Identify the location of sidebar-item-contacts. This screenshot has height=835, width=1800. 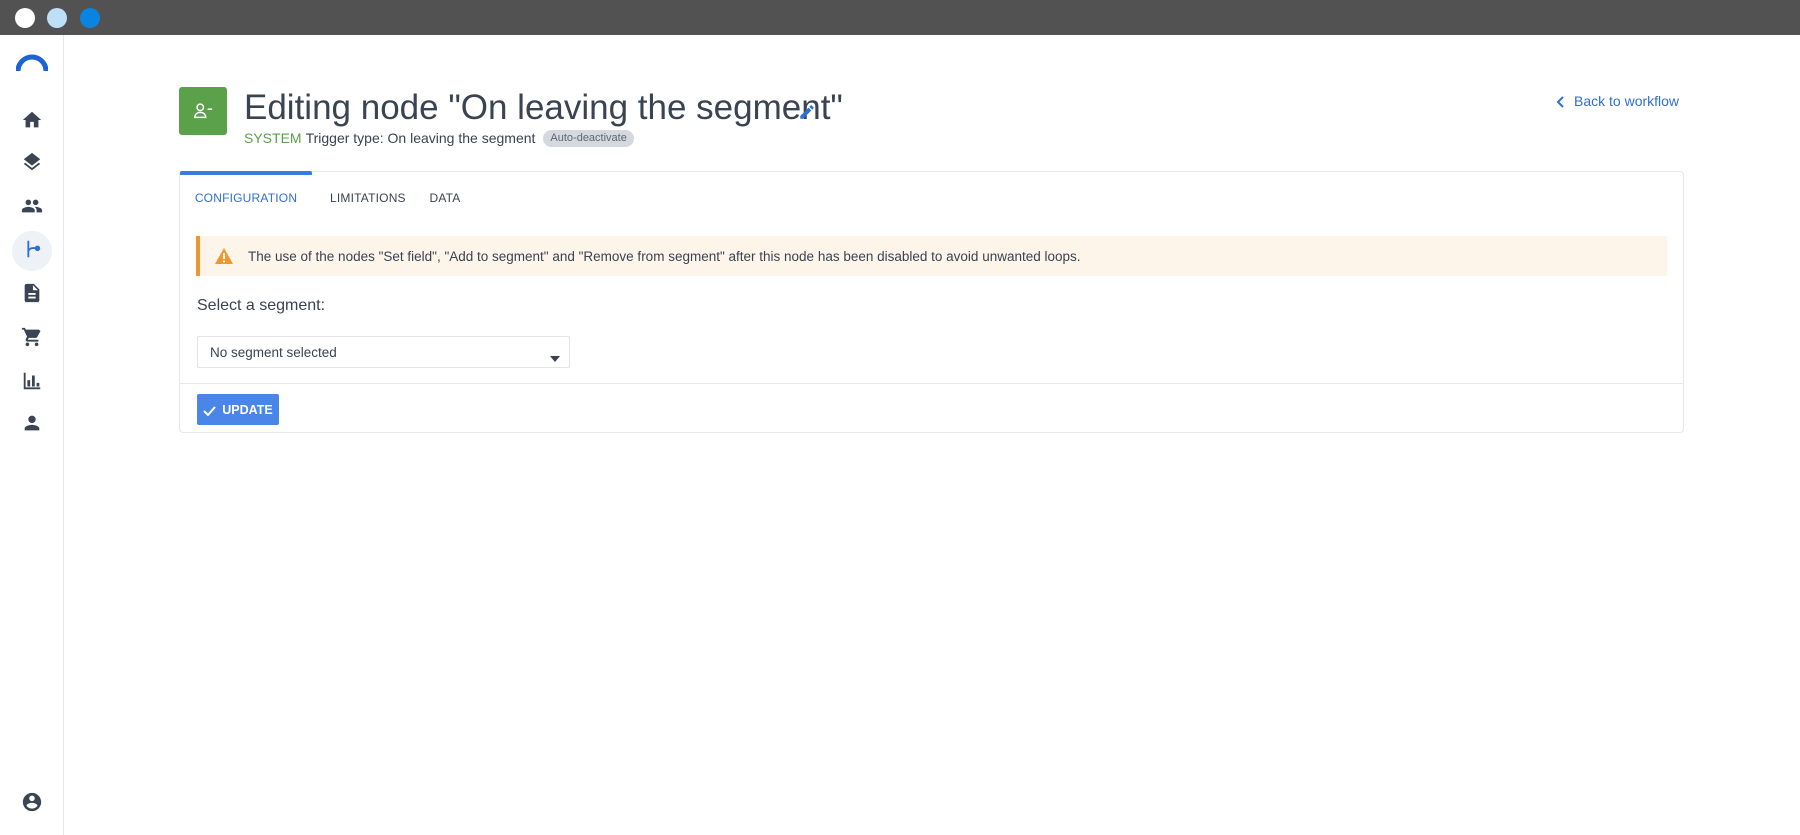
(32, 208).